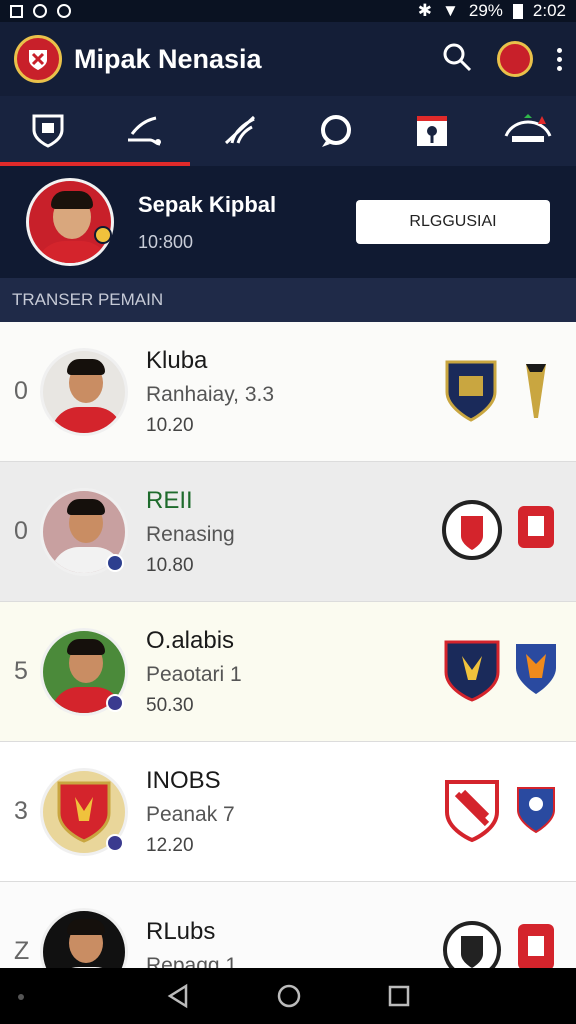 The image size is (576, 1024). Describe the element at coordinates (515, 59) in the screenshot. I see `club-avatar-button` at that location.